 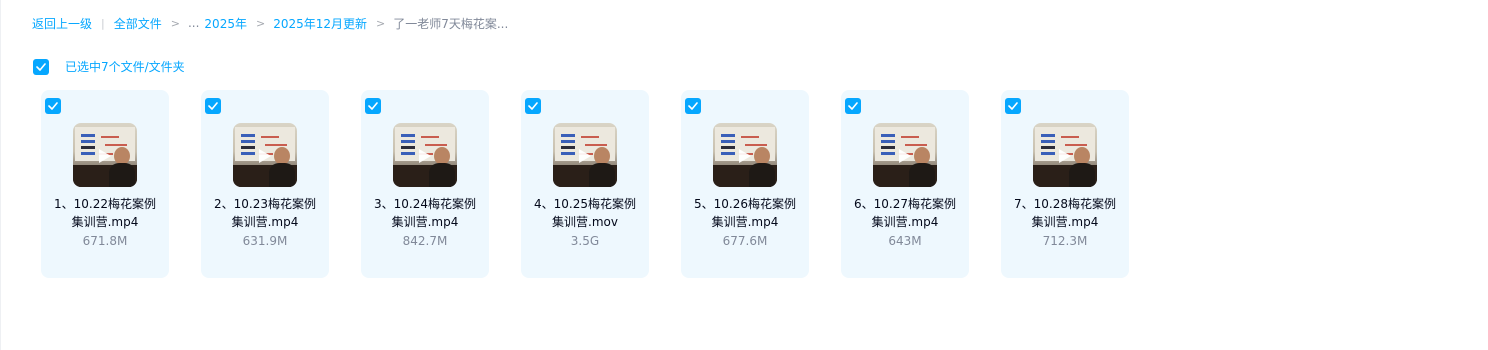 I want to click on file-size: 842.7M, so click(x=425, y=241).